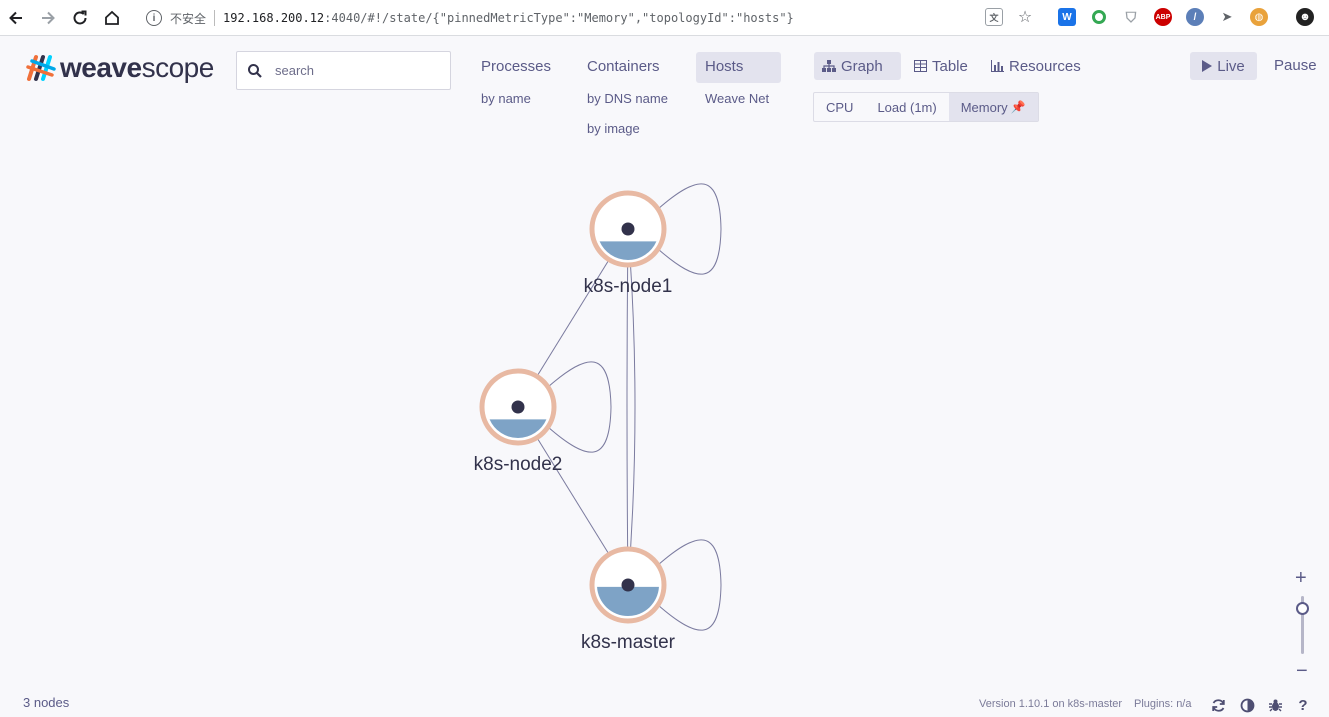 The image size is (1329, 717). What do you see at coordinates (41, 68) in the screenshot?
I see `weave-logo-icon` at bounding box center [41, 68].